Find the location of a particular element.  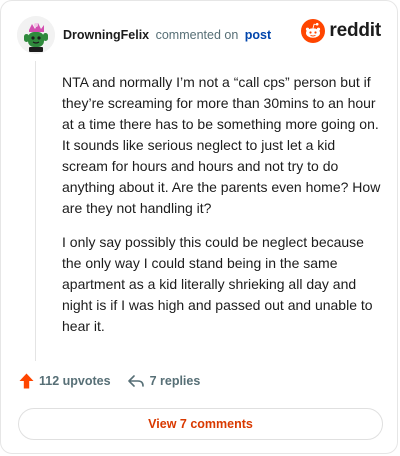

brand-wordmark: reddit is located at coordinates (355, 30).